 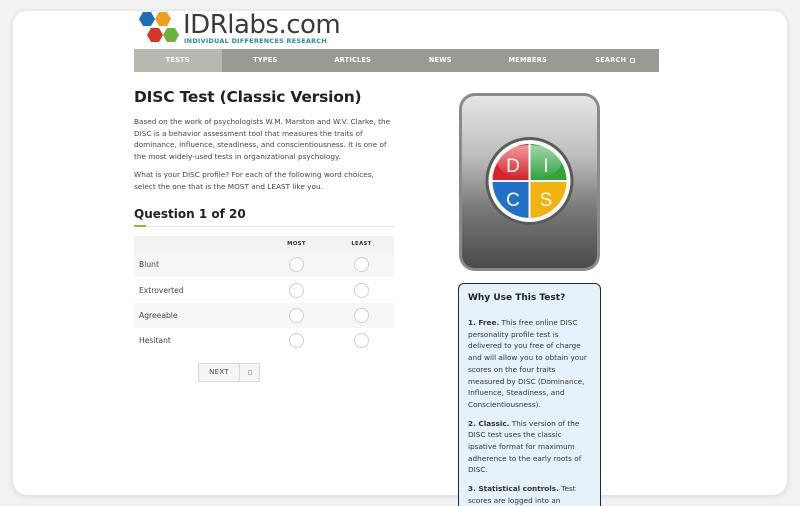 I want to click on disc-app-icon: D I C S, so click(x=529, y=182).